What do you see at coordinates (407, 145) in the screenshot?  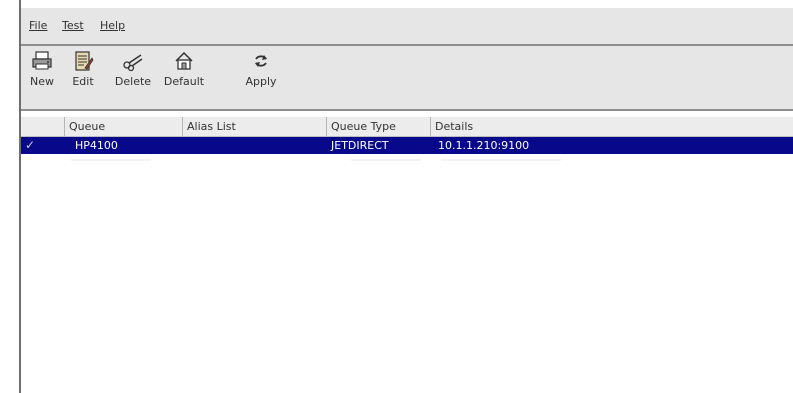 I see `table-row: ✓ HP4100 JETDIRECT 10.1.1.210:9100` at bounding box center [407, 145].